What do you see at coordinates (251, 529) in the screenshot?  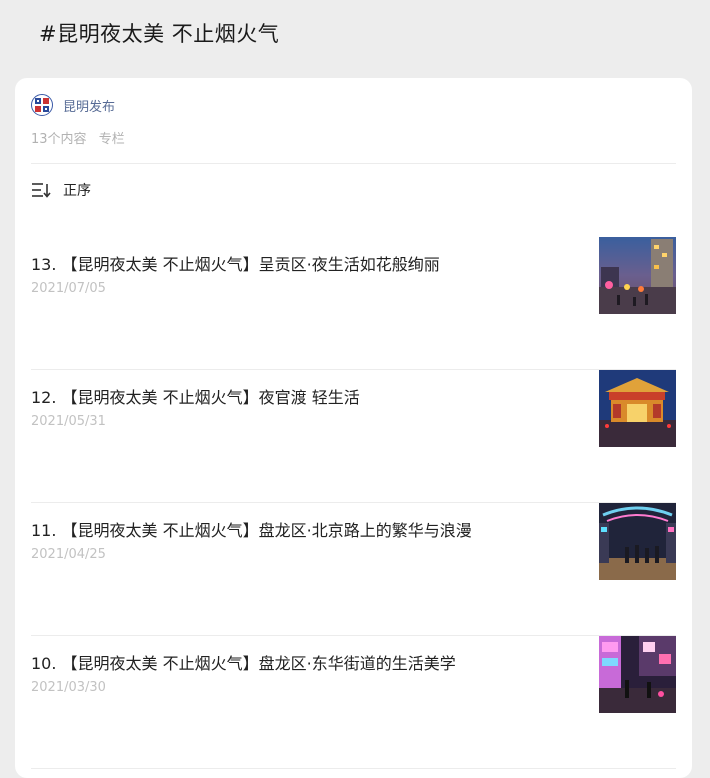 I see `article-title: 11. 【昆明夜太美 不止烟火气】盘龙区·北京路上的繁华与浪漫` at bounding box center [251, 529].